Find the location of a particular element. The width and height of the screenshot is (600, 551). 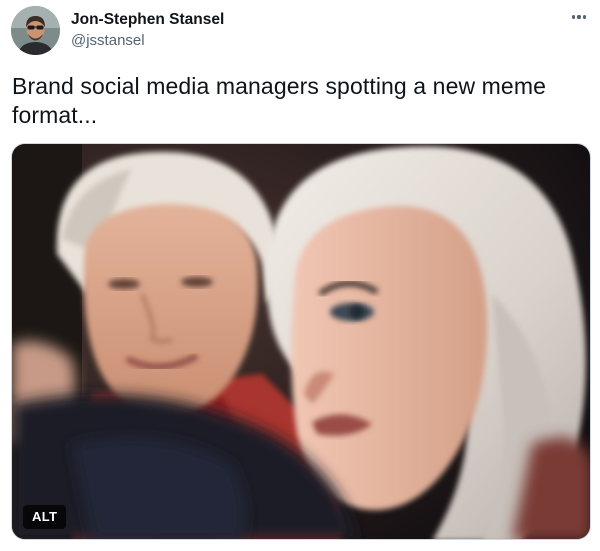

more-options-button is located at coordinates (579, 17).